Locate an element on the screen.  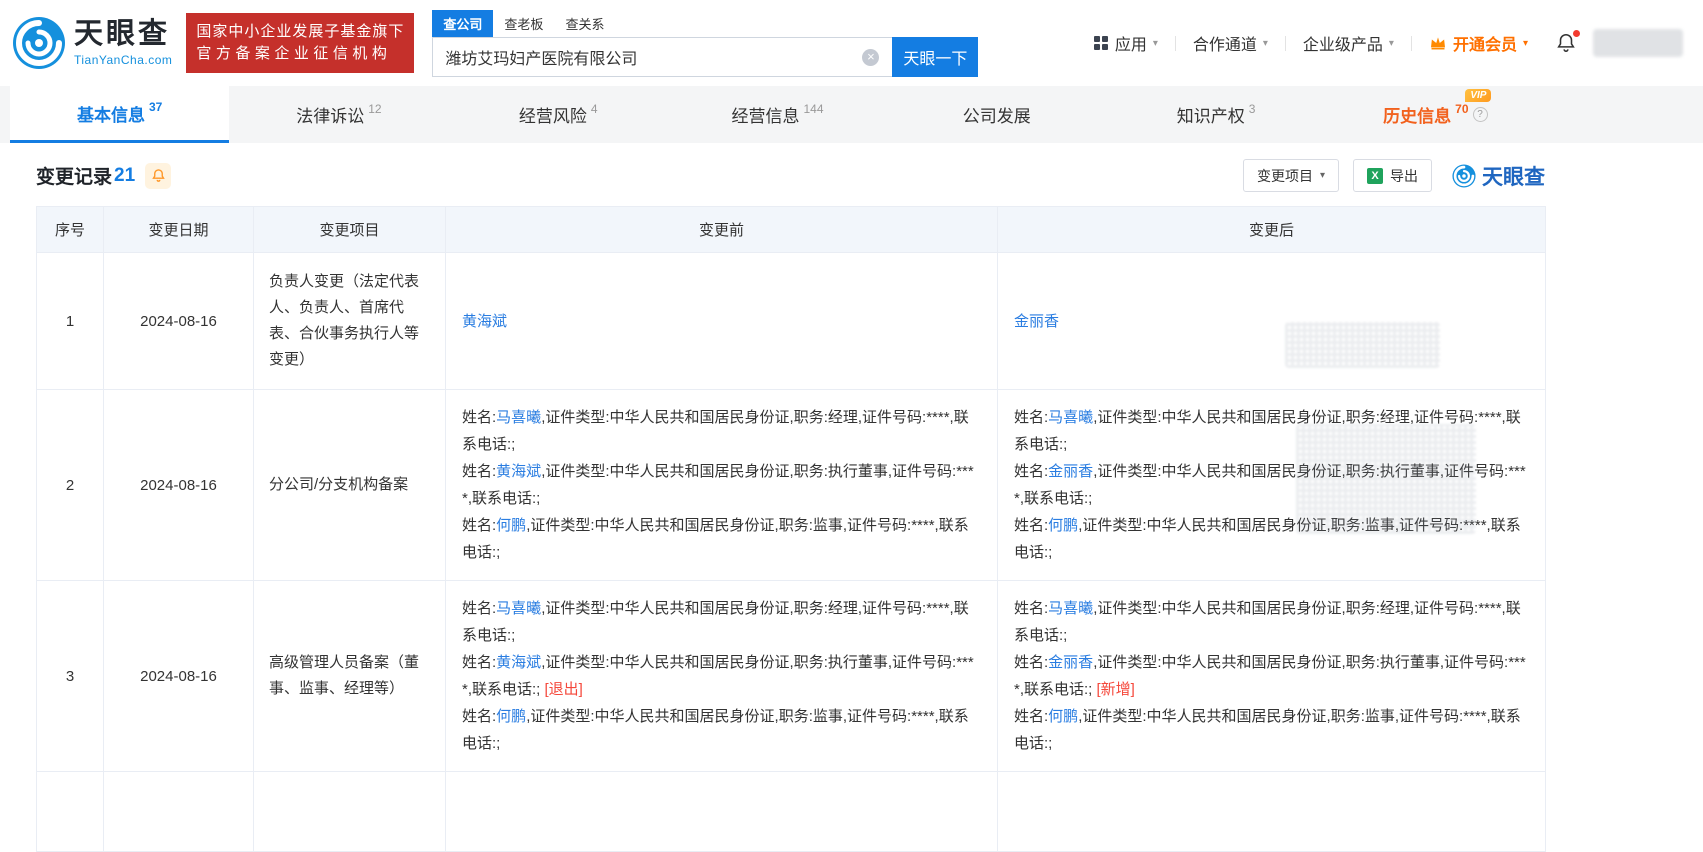
notification-dot is located at coordinates (1576, 33).